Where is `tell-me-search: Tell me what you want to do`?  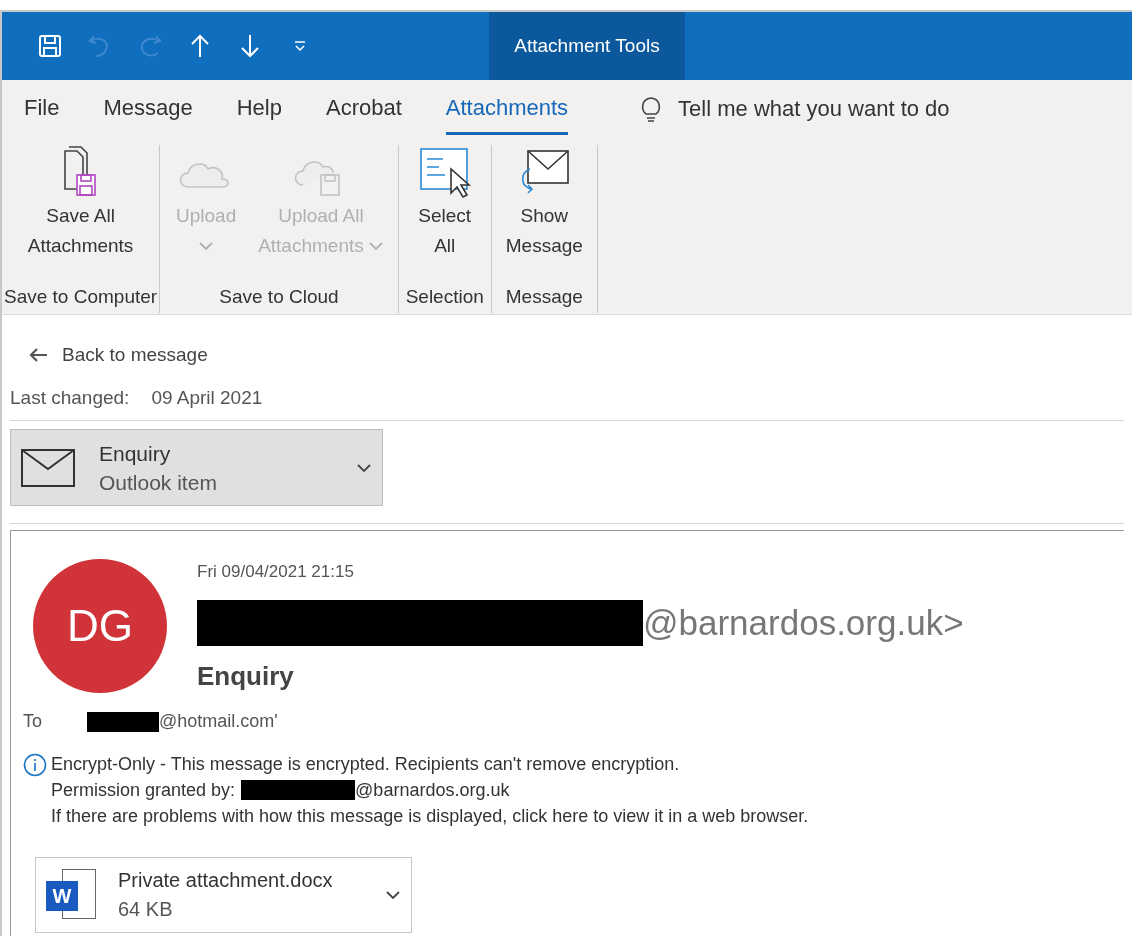
tell-me-search: Tell me what you want to do is located at coordinates (814, 108).